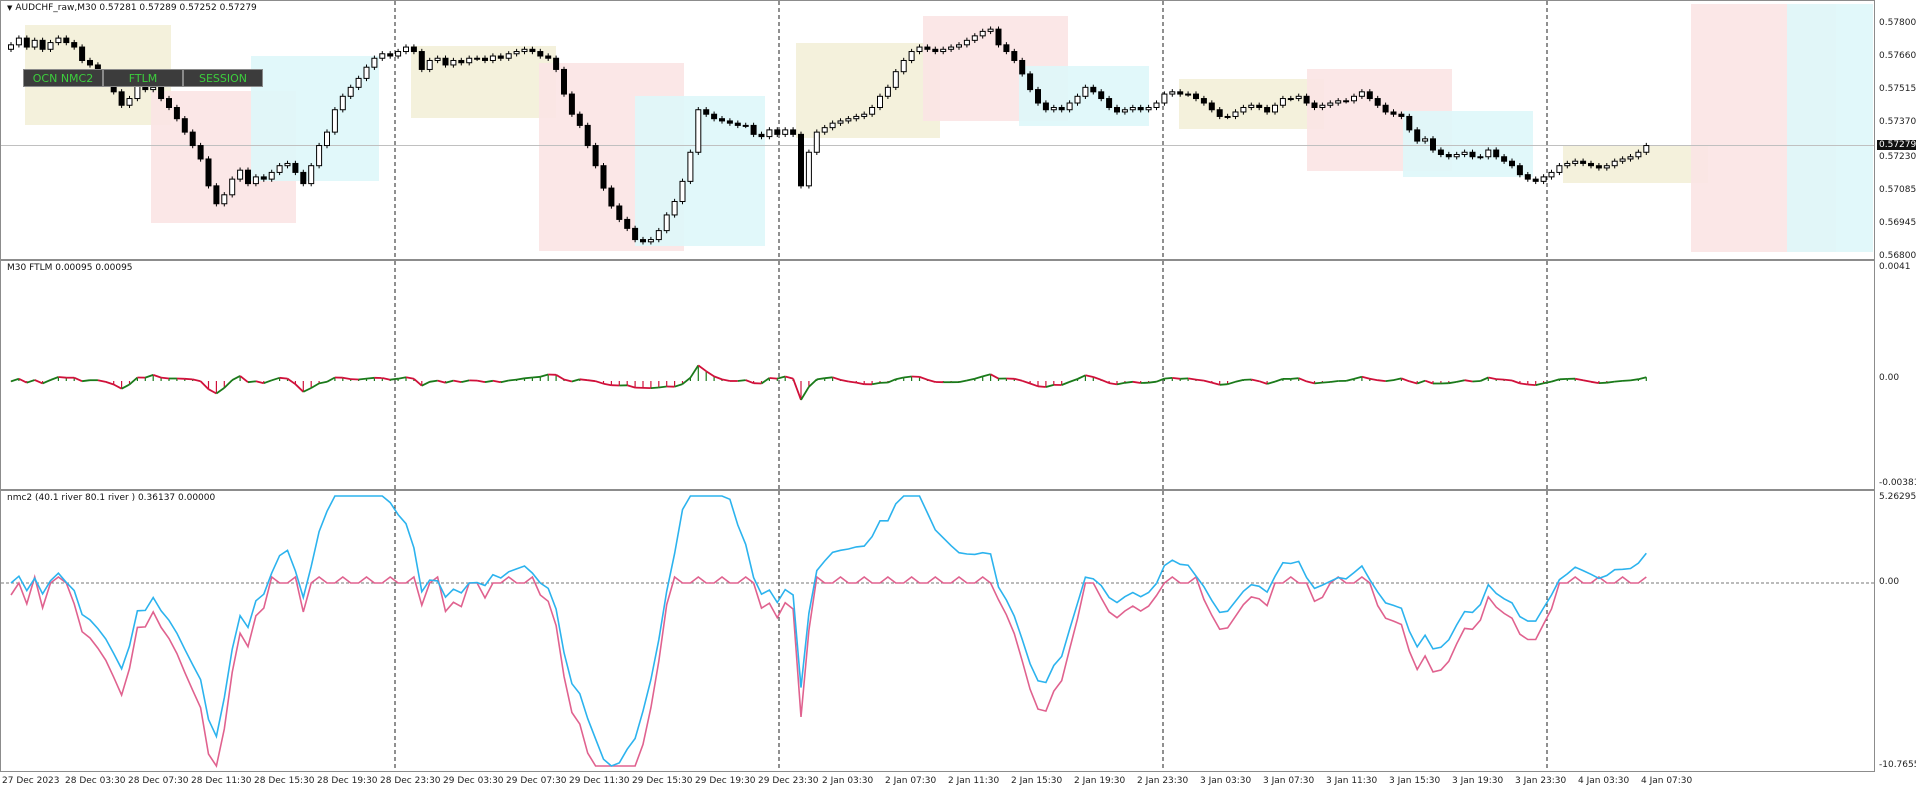 This screenshot has height=793, width=1916. What do you see at coordinates (1897, 223) in the screenshot?
I see `price-axis-label: 0.56945` at bounding box center [1897, 223].